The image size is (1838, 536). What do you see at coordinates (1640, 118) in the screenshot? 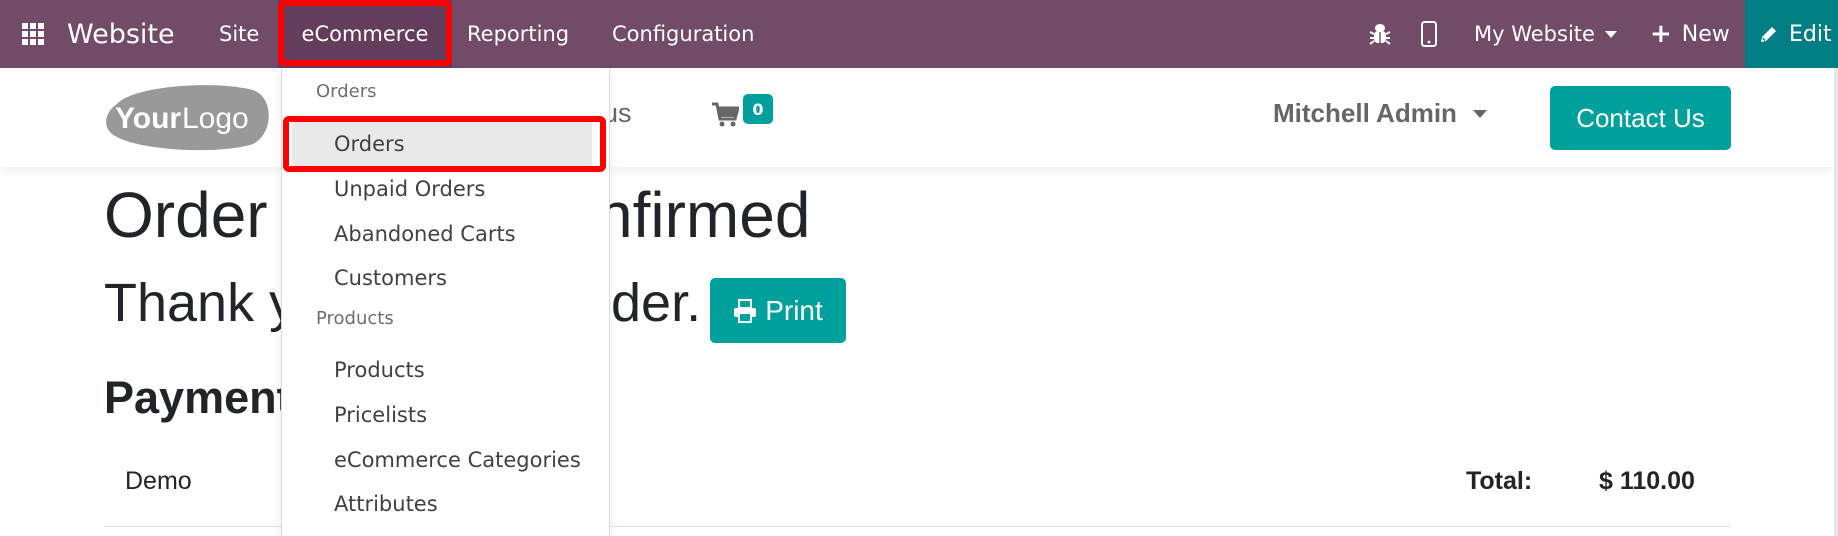
I see `contact-us-button: Contact Us` at bounding box center [1640, 118].